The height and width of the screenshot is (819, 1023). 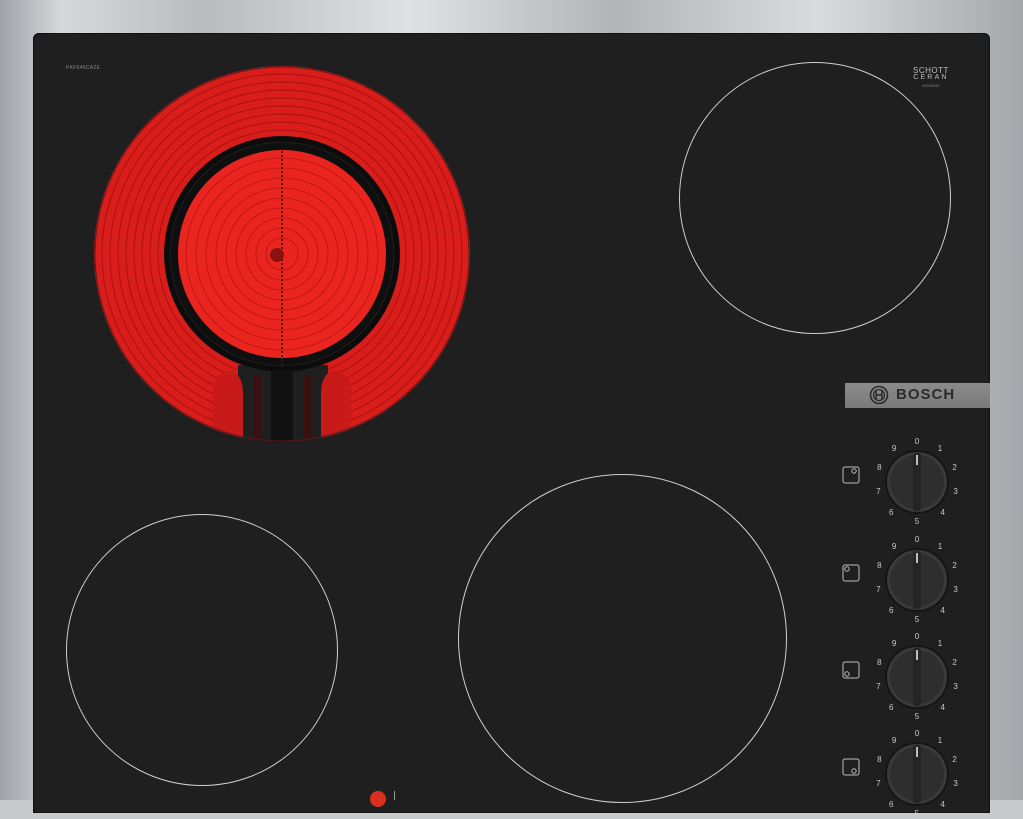 What do you see at coordinates (378, 799) in the screenshot?
I see `residual-heat-indicator` at bounding box center [378, 799].